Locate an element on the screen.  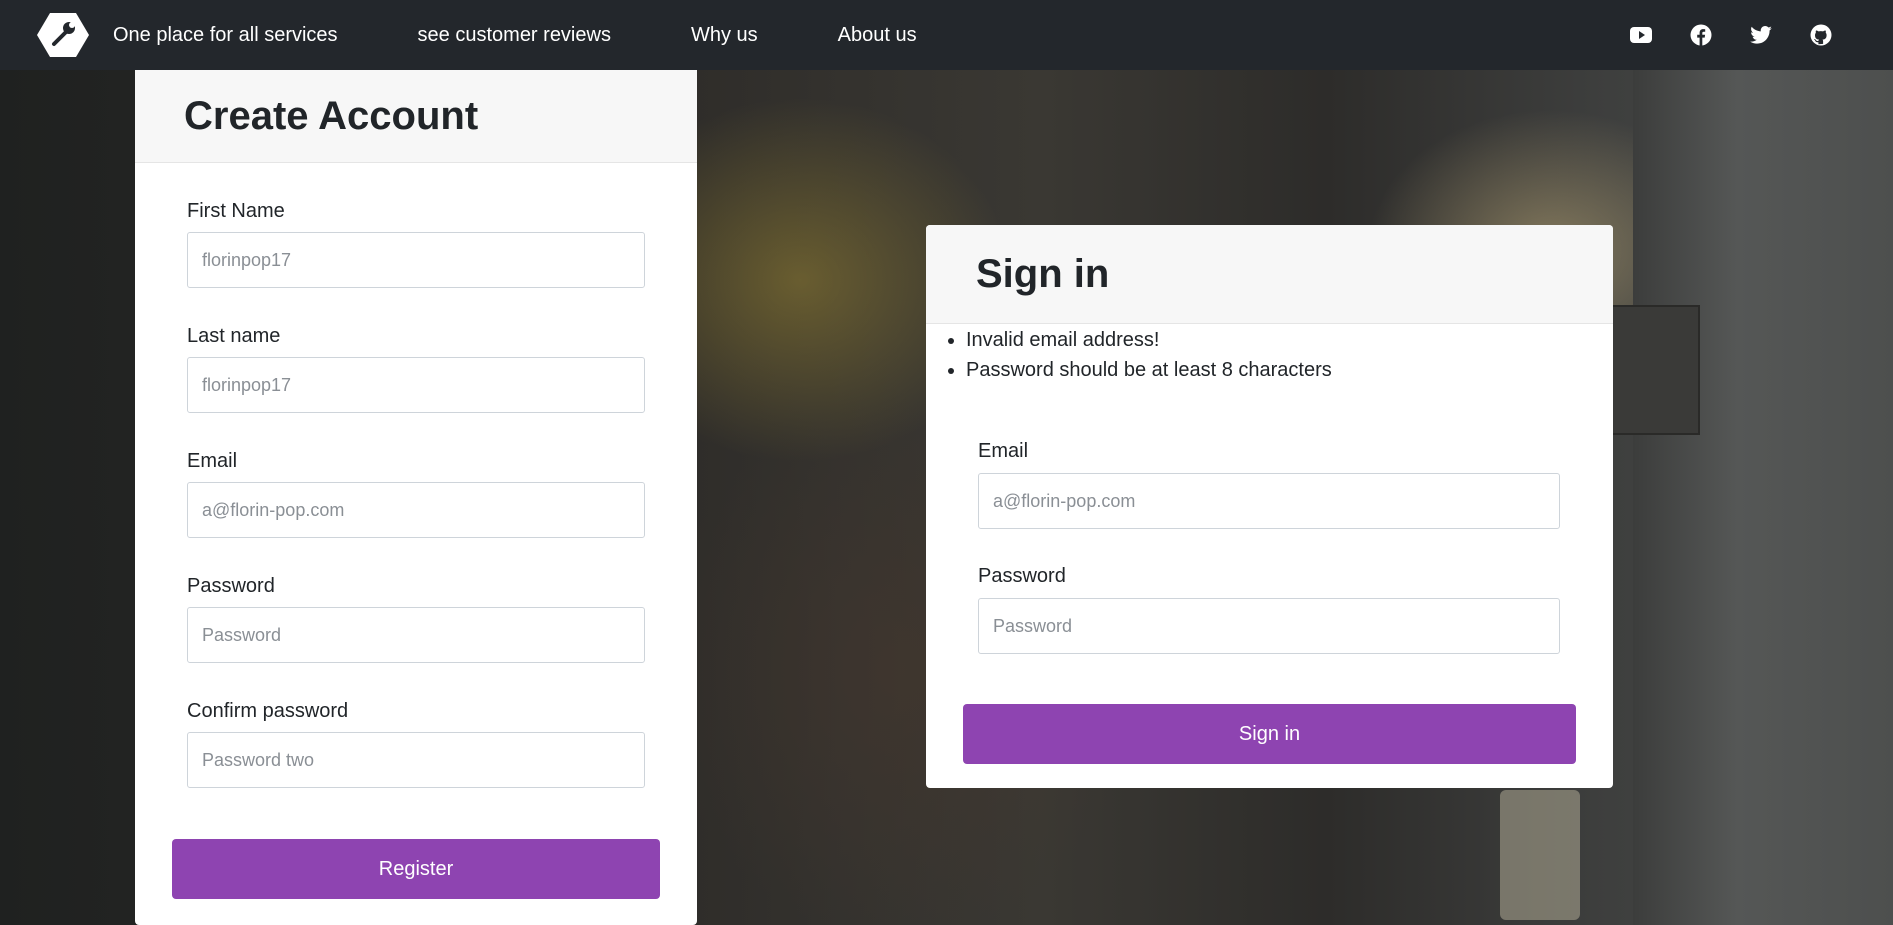
first-name-label: First Name is located at coordinates (236, 211).